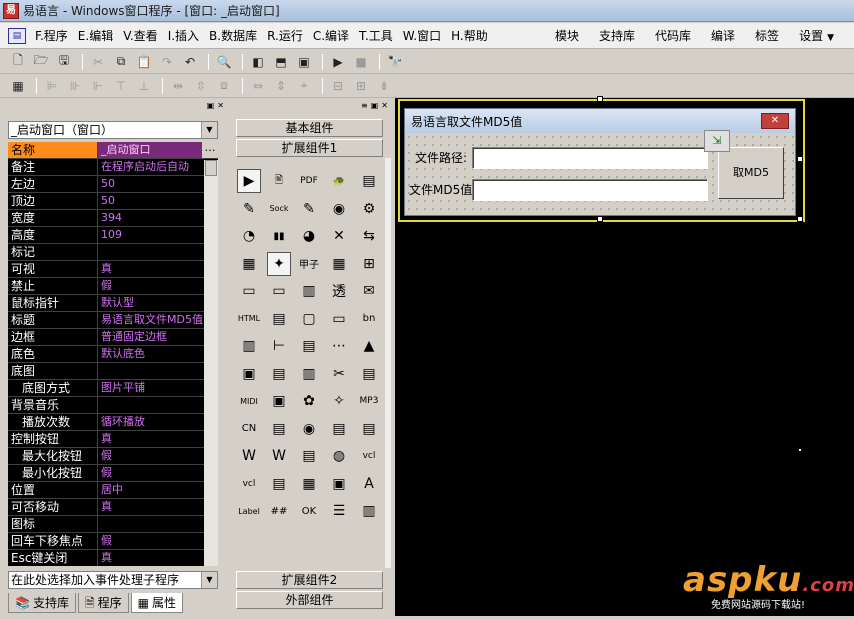 This screenshot has height=619, width=854. What do you see at coordinates (211, 105) in the screenshot?
I see `restore-icon: ▣` at bounding box center [211, 105].